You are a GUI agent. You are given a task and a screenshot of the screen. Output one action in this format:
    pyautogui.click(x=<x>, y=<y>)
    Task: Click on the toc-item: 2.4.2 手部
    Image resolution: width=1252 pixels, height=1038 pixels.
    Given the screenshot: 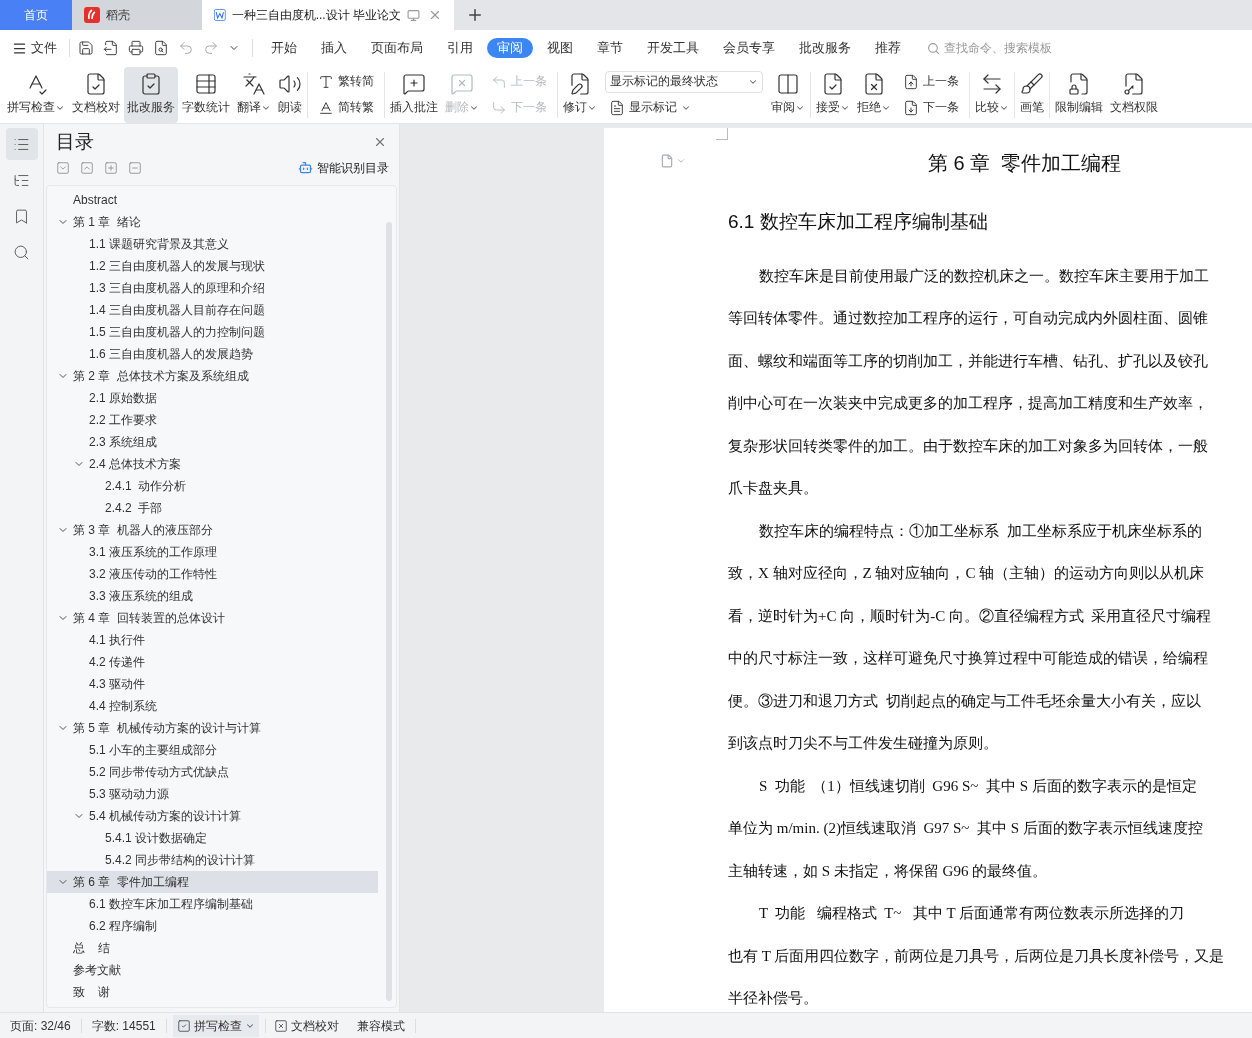 What is the action you would take?
    pyautogui.click(x=212, y=507)
    